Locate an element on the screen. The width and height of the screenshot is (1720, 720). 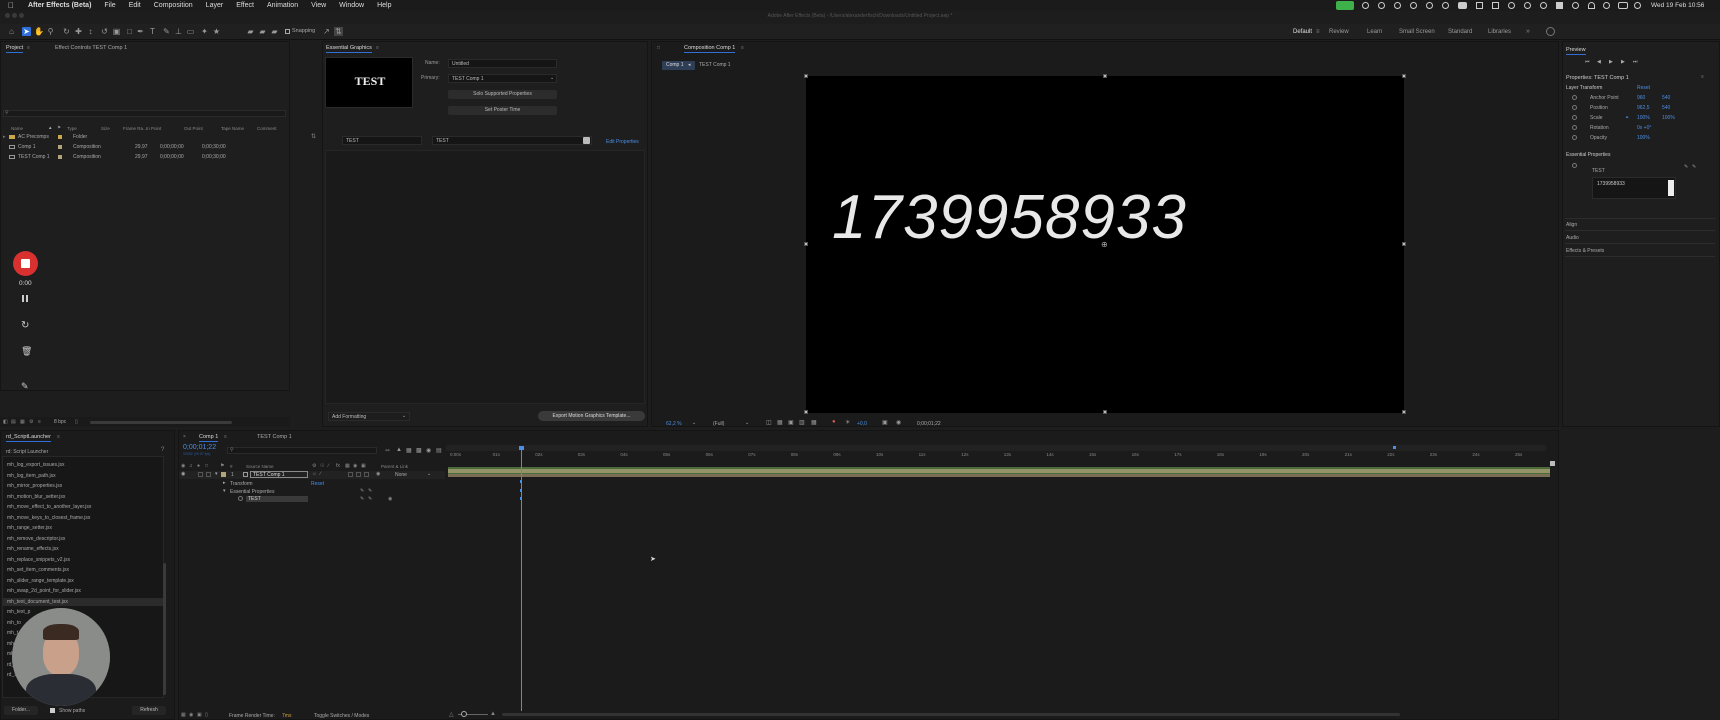
snapping-checkbox is located at coordinates (287, 31).